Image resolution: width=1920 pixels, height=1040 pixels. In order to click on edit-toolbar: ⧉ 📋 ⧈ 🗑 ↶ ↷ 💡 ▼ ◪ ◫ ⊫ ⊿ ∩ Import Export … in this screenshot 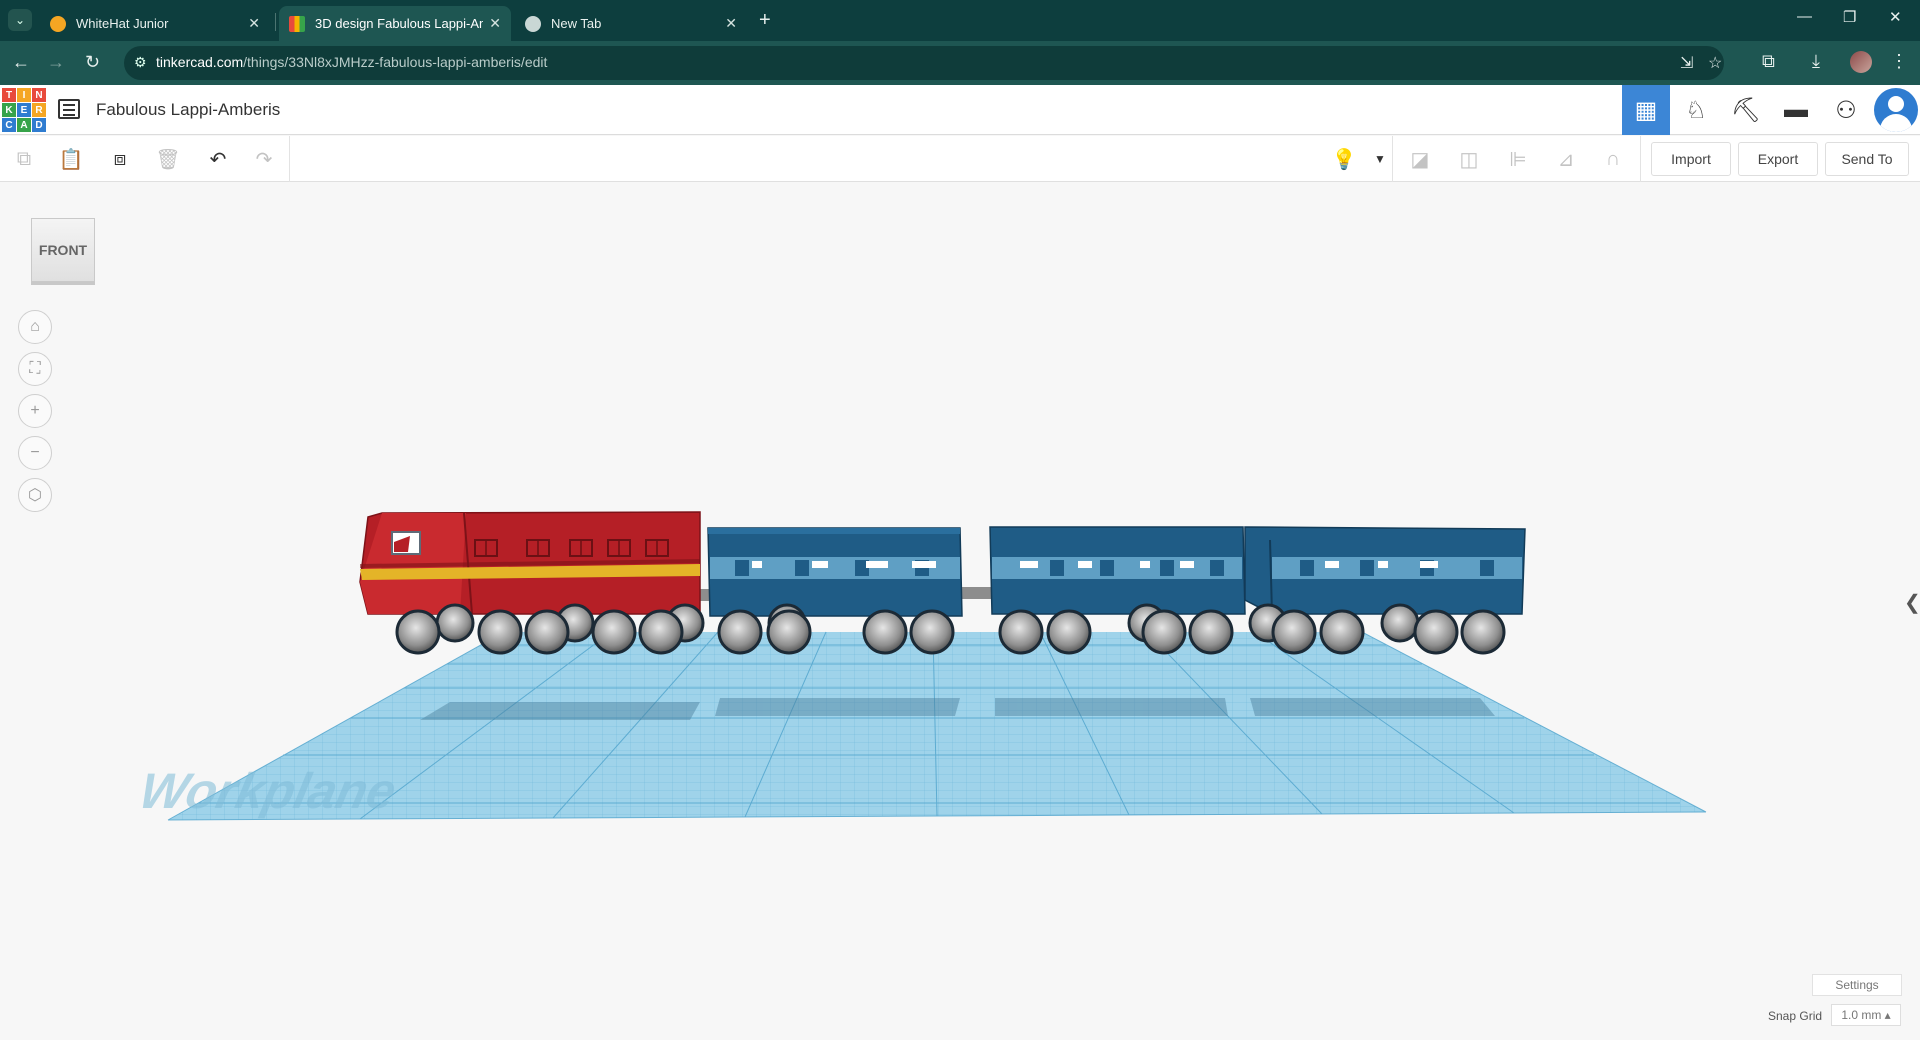, I will do `click(960, 159)`.